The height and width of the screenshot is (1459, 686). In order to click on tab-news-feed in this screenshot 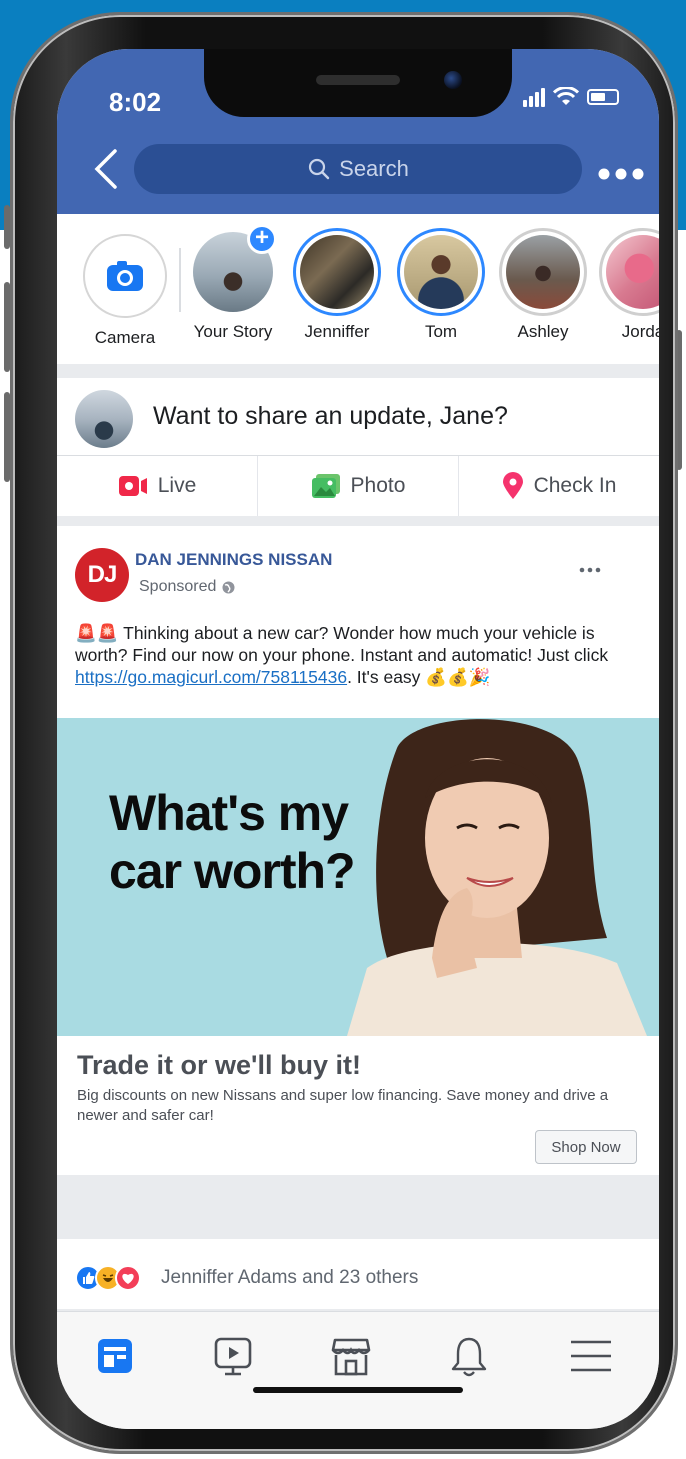, I will do `click(117, 1358)`.